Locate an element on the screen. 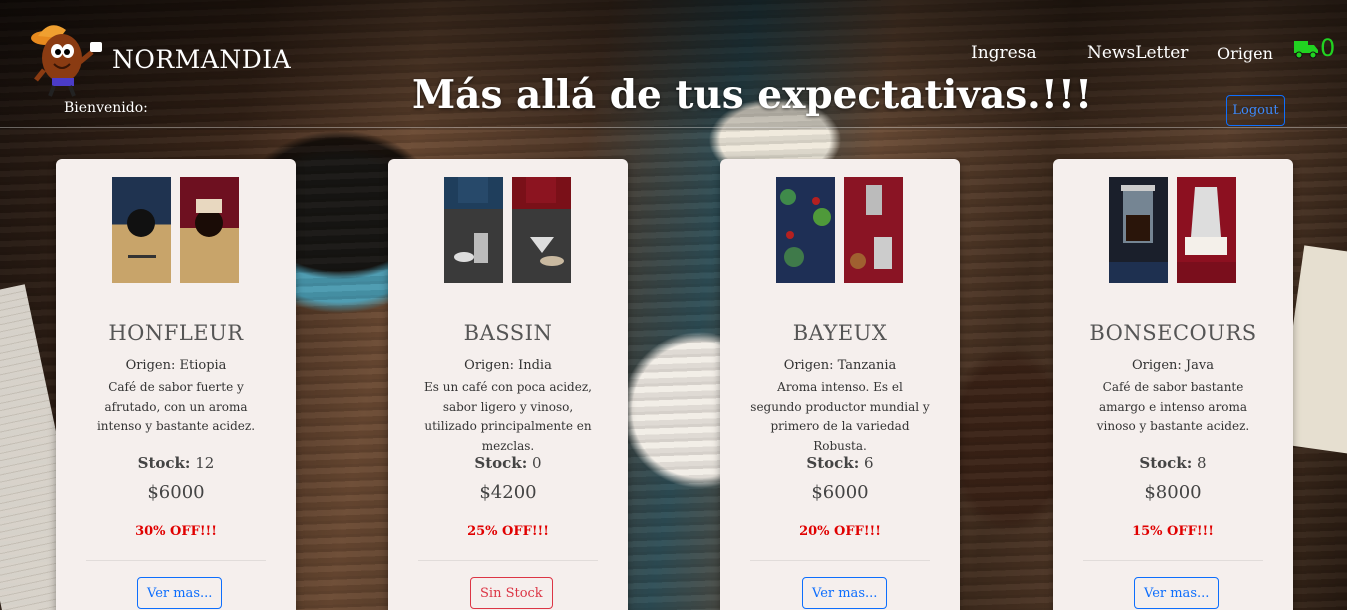  stock-value: 8 is located at coordinates (1202, 463).